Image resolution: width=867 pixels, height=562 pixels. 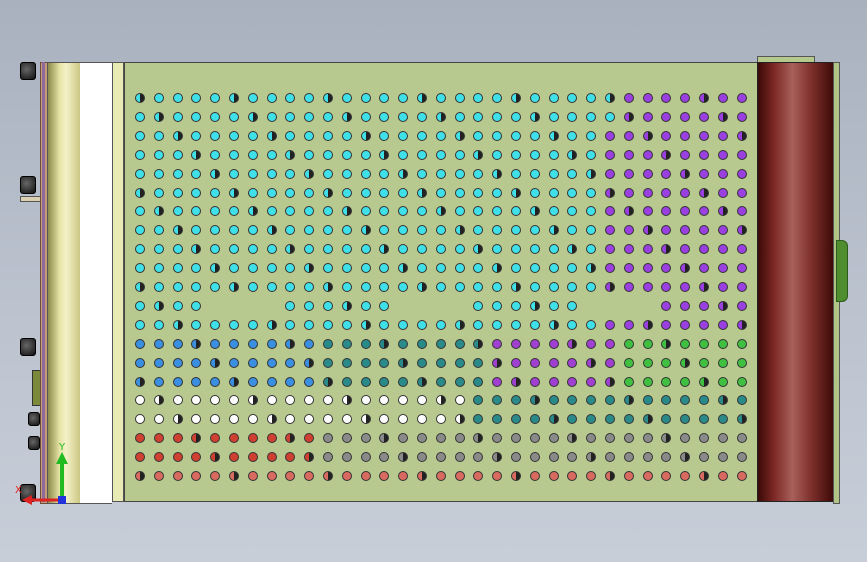 What do you see at coordinates (96, 283) in the screenshot?
I see `white-face` at bounding box center [96, 283].